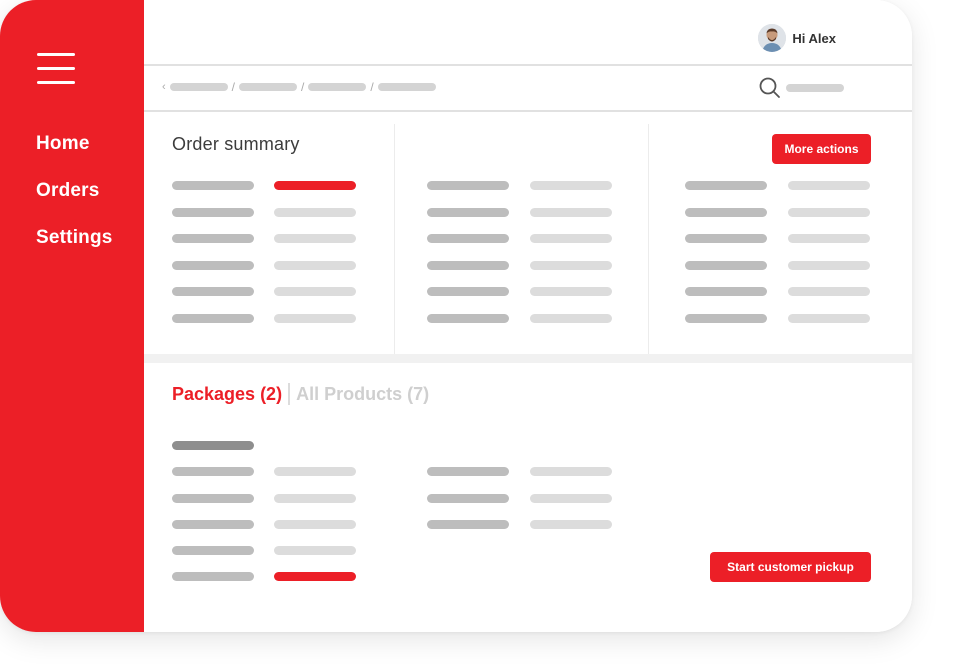 The height and width of the screenshot is (670, 968). Describe the element at coordinates (227, 394) in the screenshot. I see `tab-packages: Packages (2)` at that location.